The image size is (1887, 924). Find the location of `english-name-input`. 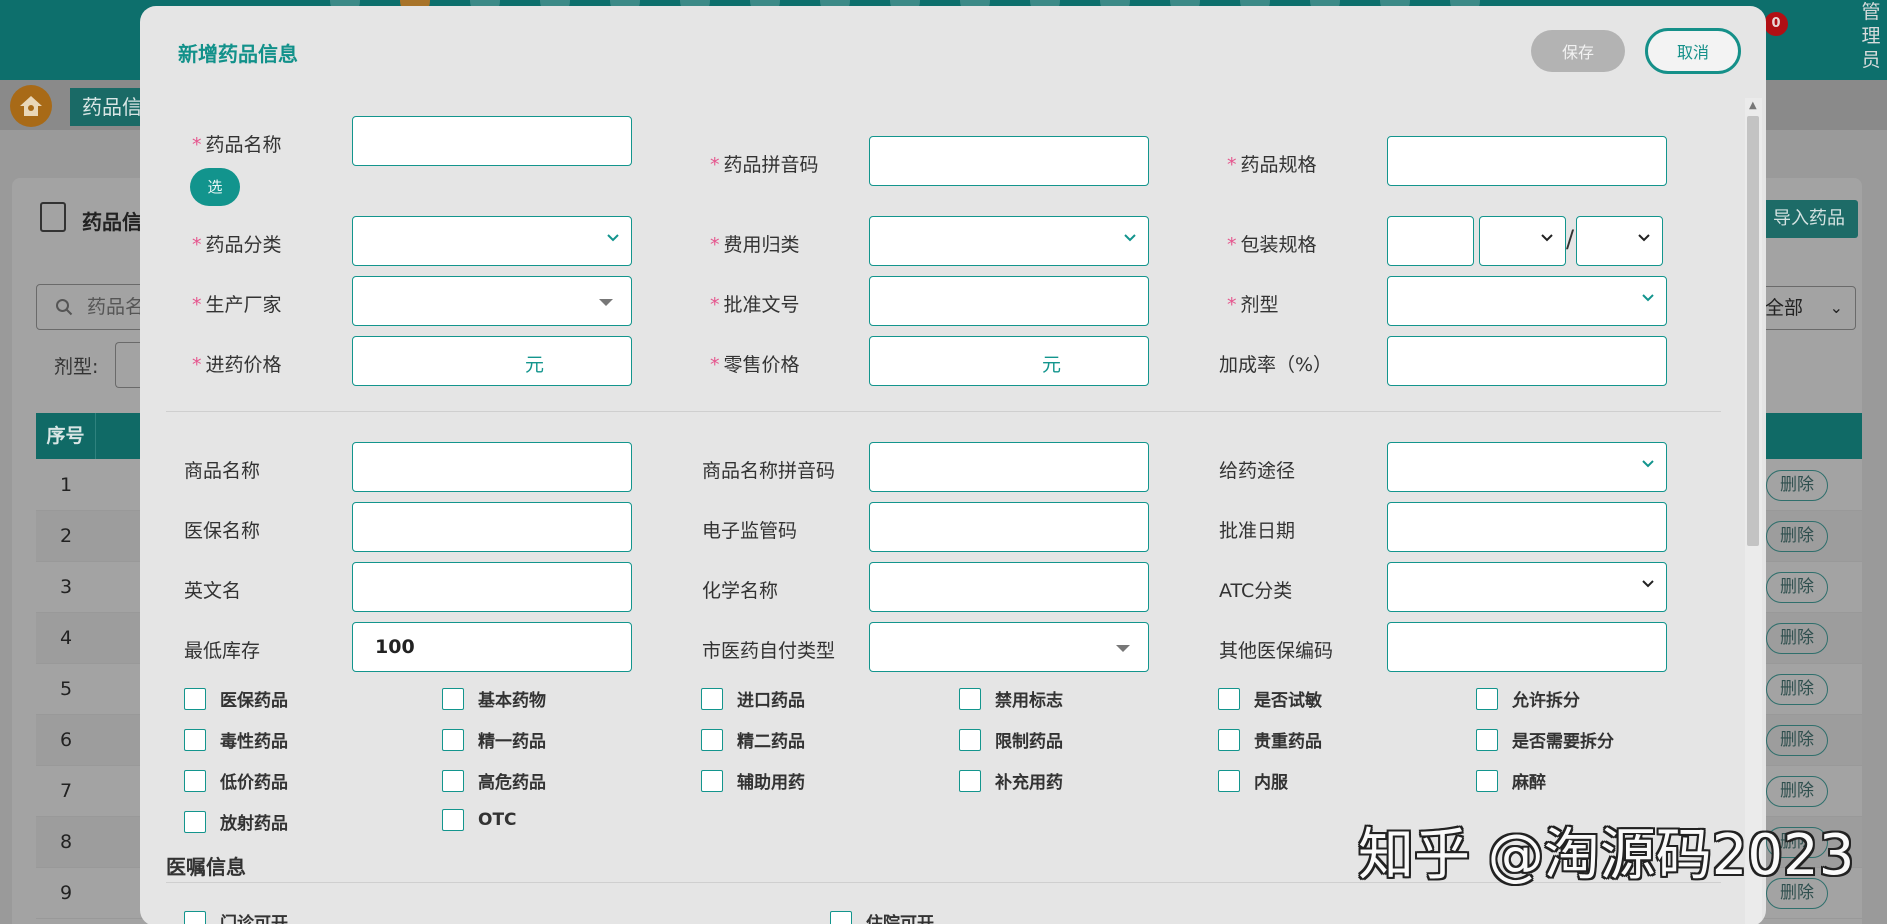

english-name-input is located at coordinates (492, 587).